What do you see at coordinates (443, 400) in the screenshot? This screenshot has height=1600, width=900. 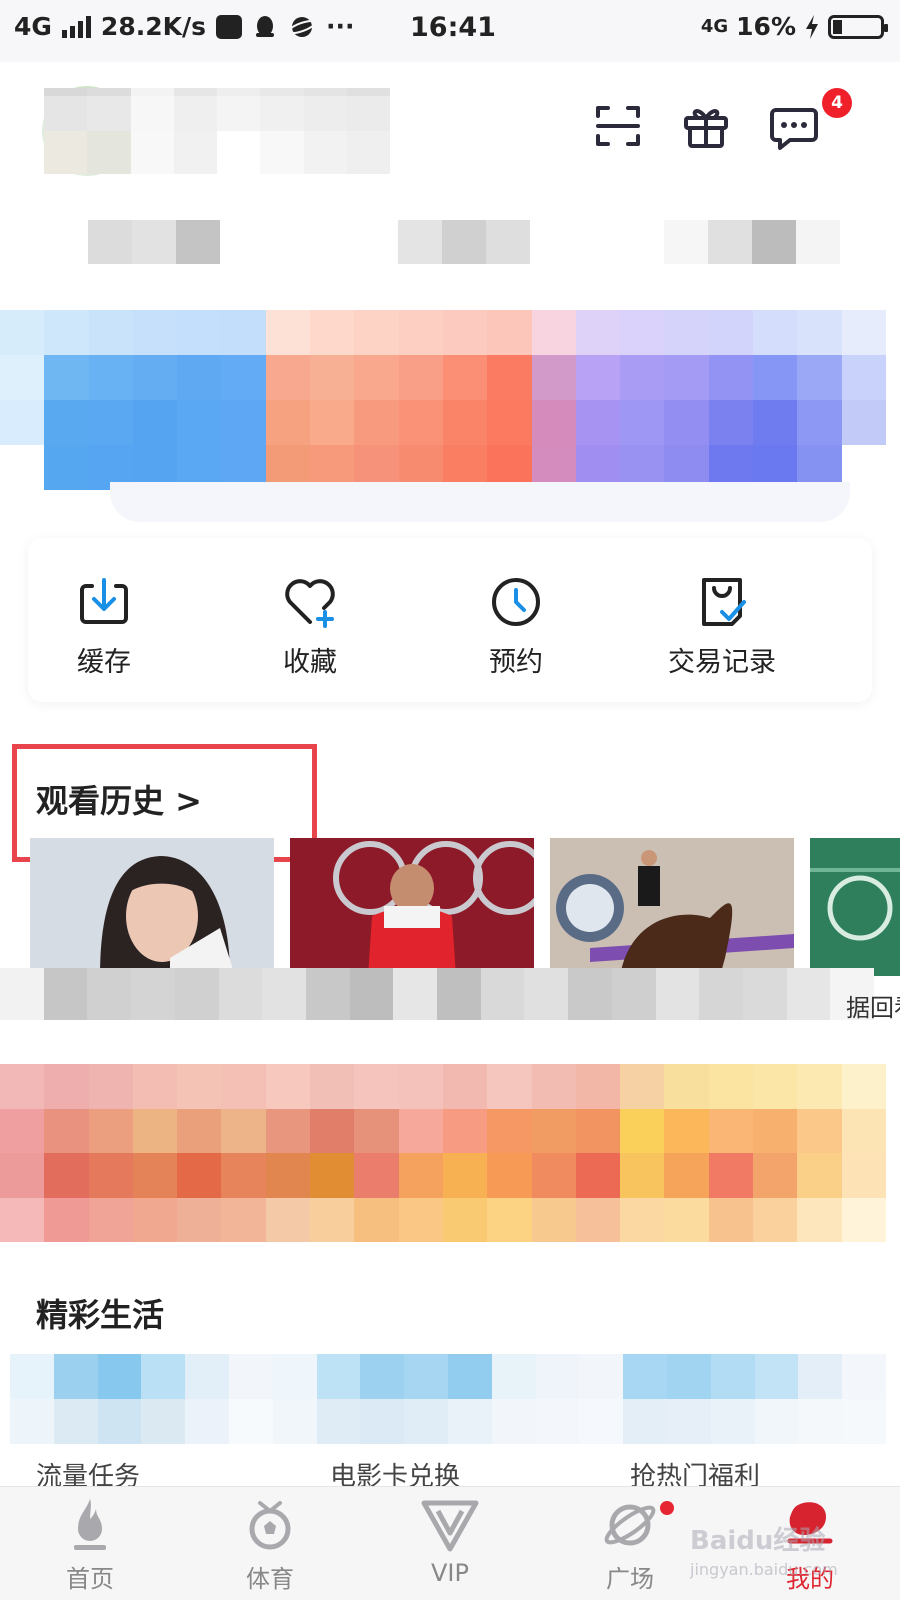 I see `vip-banner-pixelated` at bounding box center [443, 400].